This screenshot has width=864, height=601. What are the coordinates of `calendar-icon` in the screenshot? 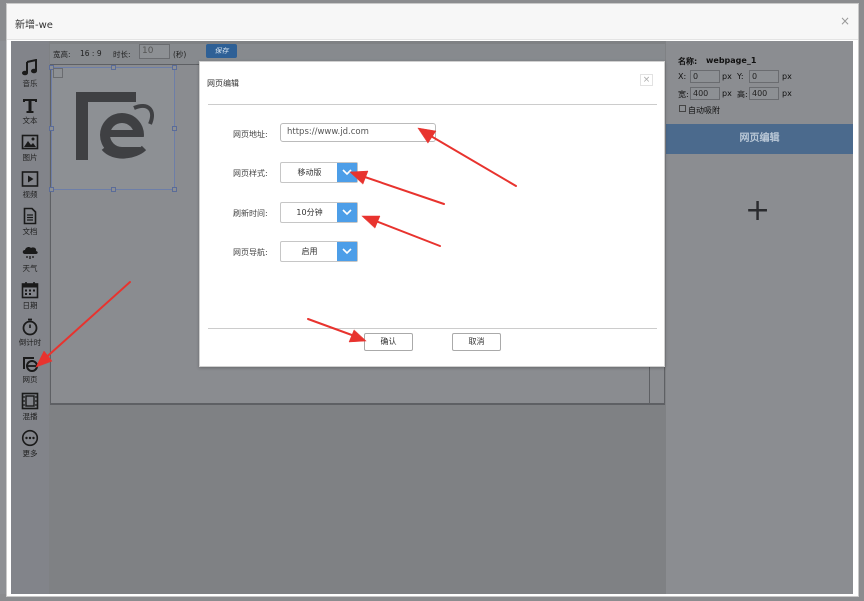 It's located at (30, 290).